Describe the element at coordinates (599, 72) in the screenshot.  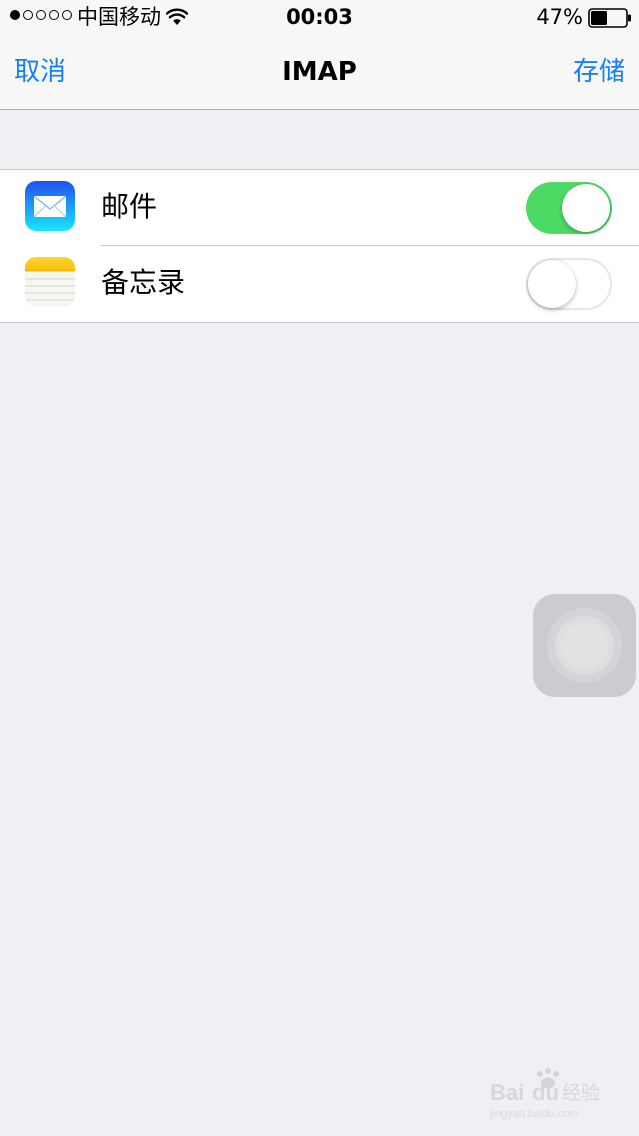
I see `save-button: 存储` at that location.